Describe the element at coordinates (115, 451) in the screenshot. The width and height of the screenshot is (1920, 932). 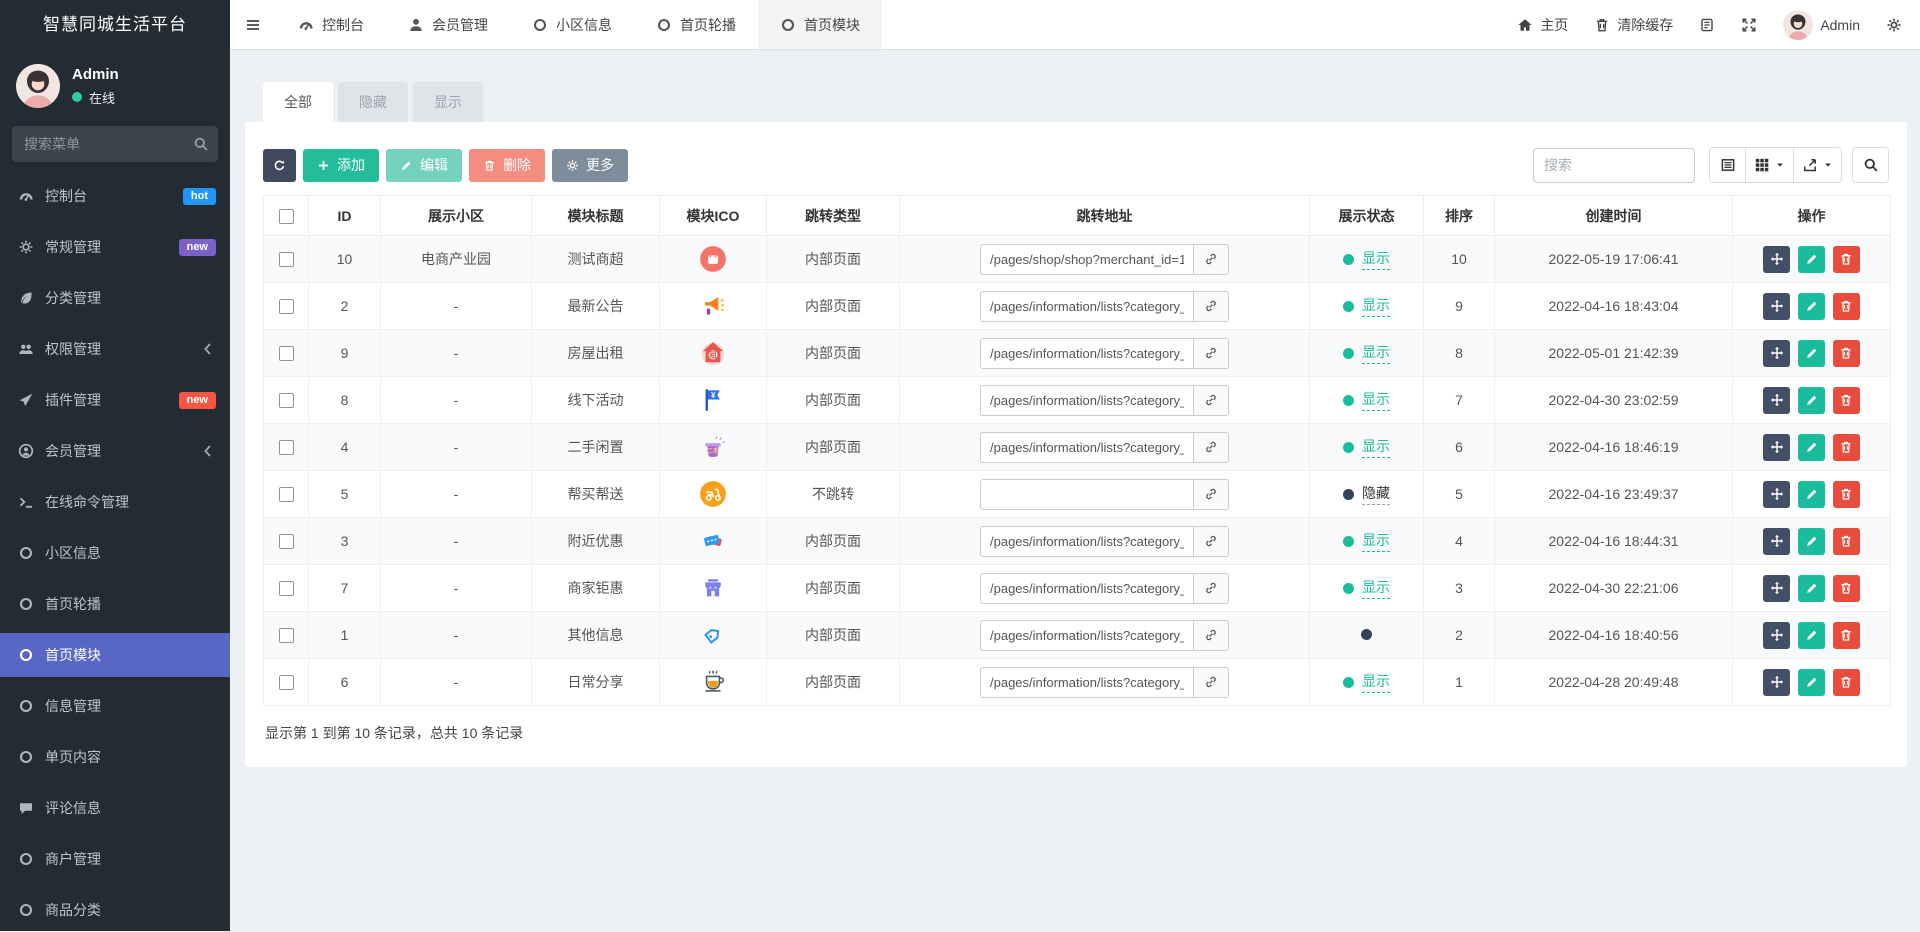
I see `sidebar-item-会员管理: 会员管理` at that location.